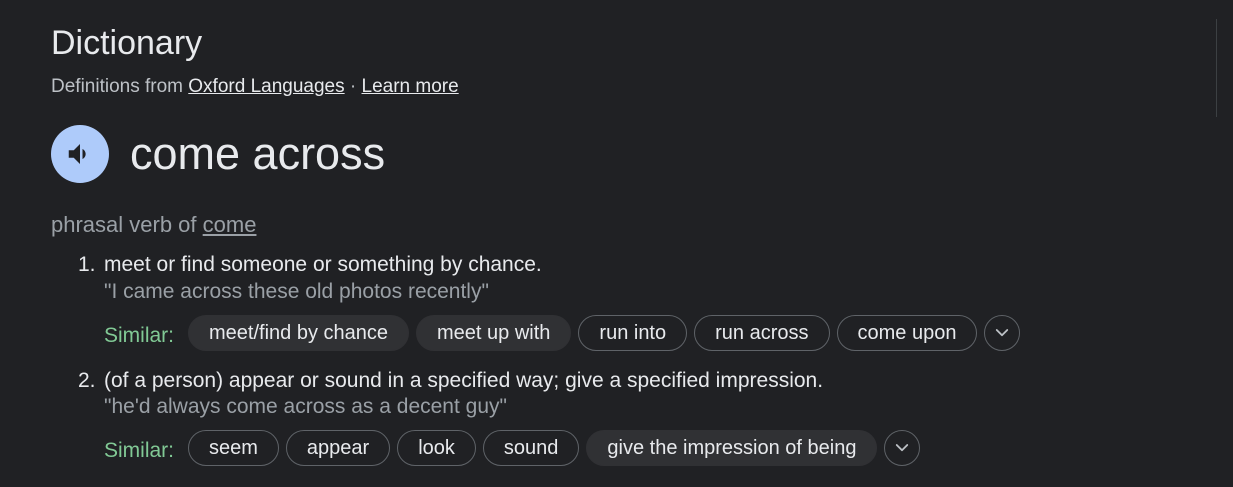 The height and width of the screenshot is (487, 1233). I want to click on similar-chip: look, so click(436, 448).